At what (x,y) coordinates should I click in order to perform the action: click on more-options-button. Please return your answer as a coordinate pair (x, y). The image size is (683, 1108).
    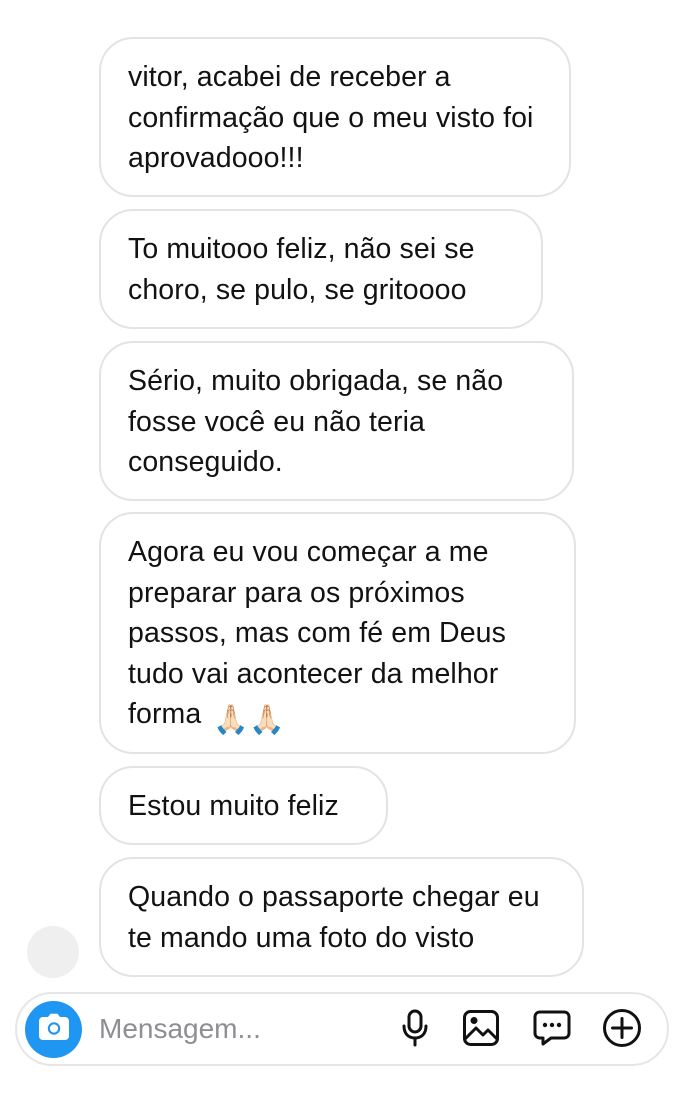
    Looking at the image, I should click on (622, 1030).